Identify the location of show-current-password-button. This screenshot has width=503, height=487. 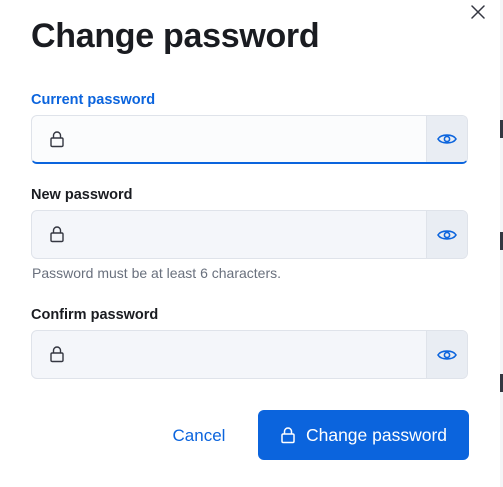
(446, 139).